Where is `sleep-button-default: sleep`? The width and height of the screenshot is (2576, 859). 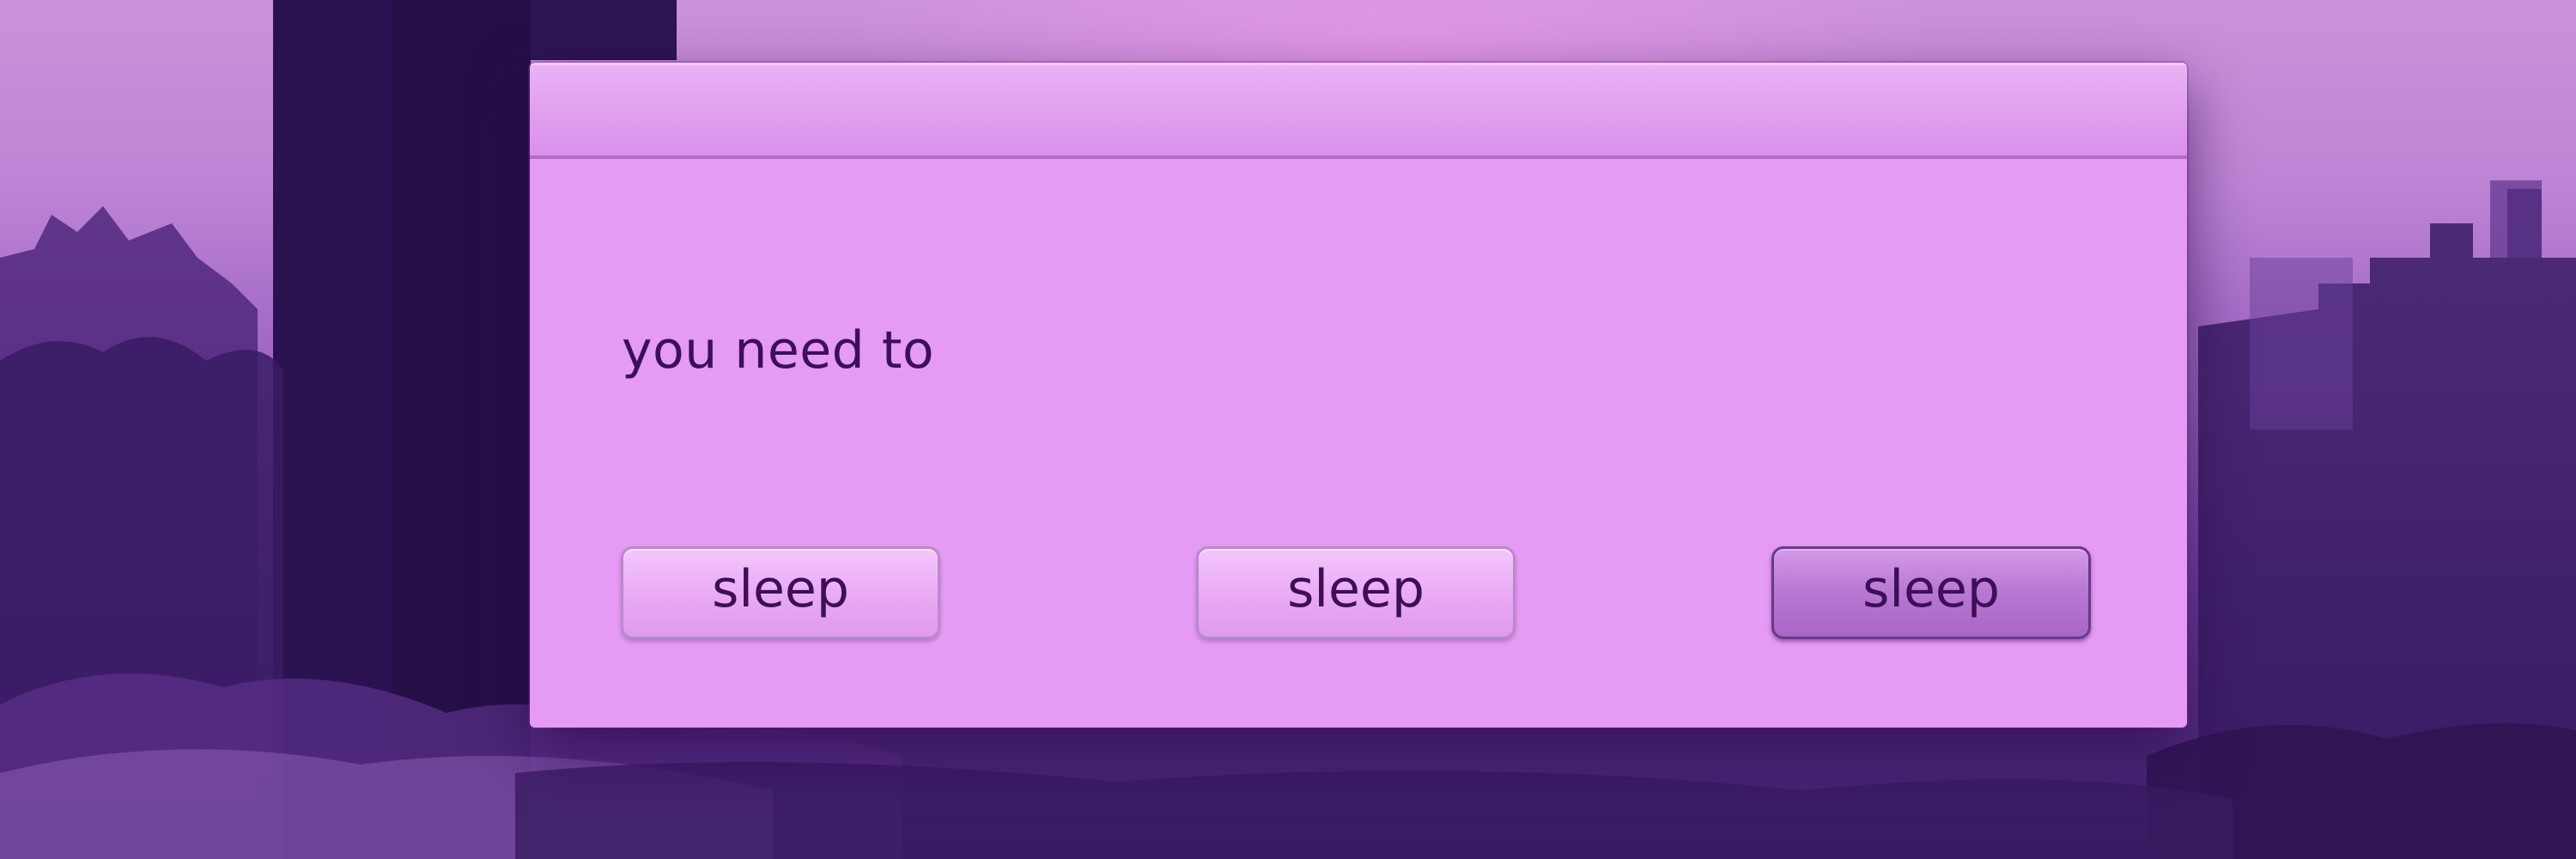
sleep-button-default: sleep is located at coordinates (1931, 592).